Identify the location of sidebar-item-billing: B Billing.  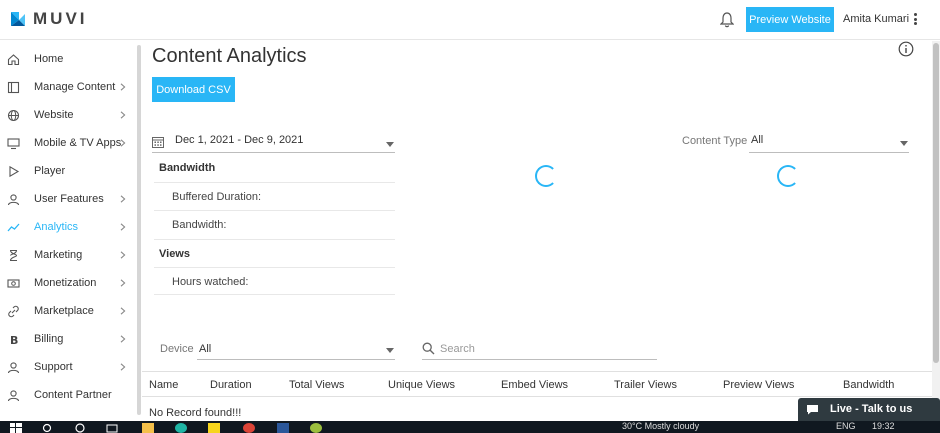
(68, 339).